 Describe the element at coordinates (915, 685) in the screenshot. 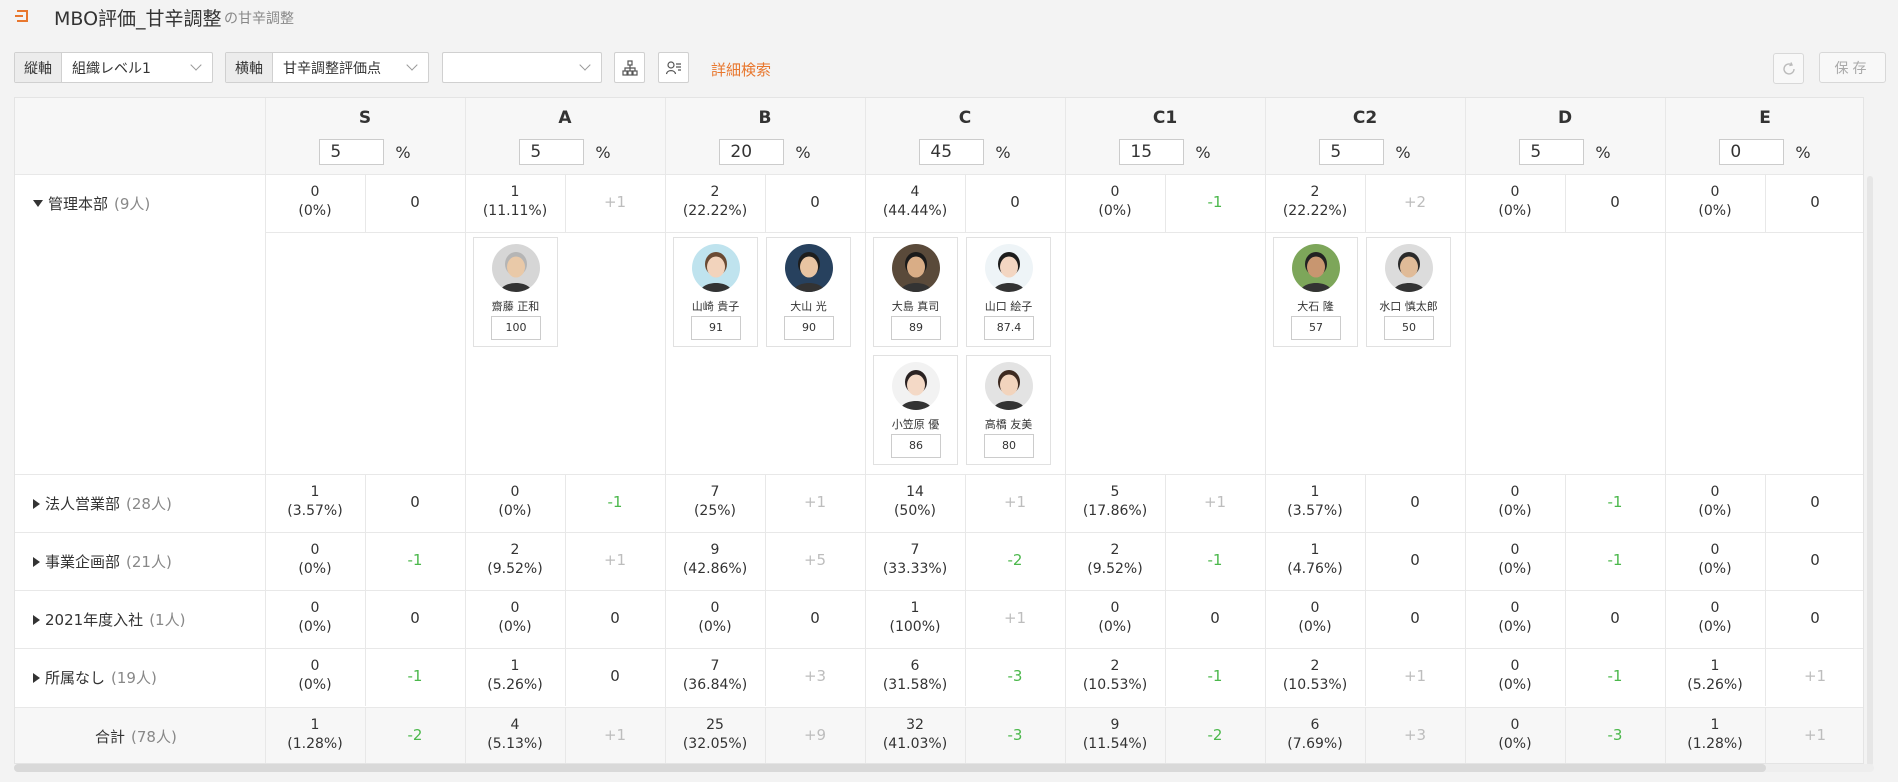

I see `grade-count-percent: (31.58%)` at that location.